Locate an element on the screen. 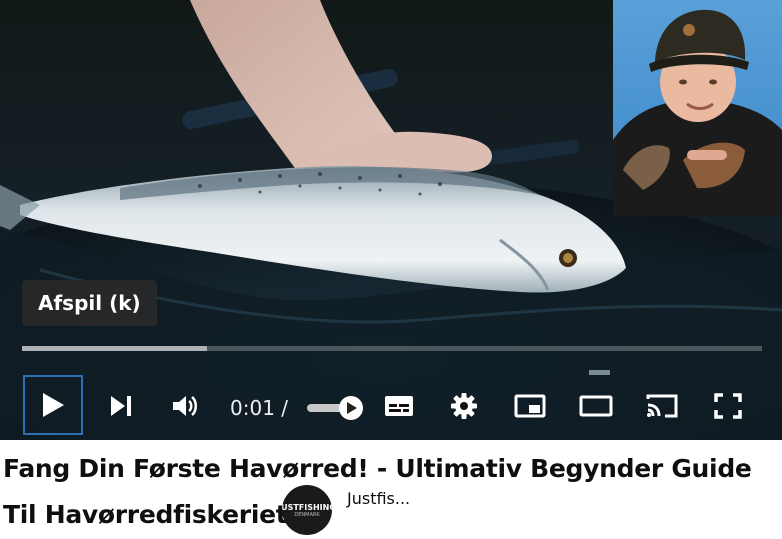 Image resolution: width=782 pixels, height=539 pixels. fullscreen-button is located at coordinates (728, 406).